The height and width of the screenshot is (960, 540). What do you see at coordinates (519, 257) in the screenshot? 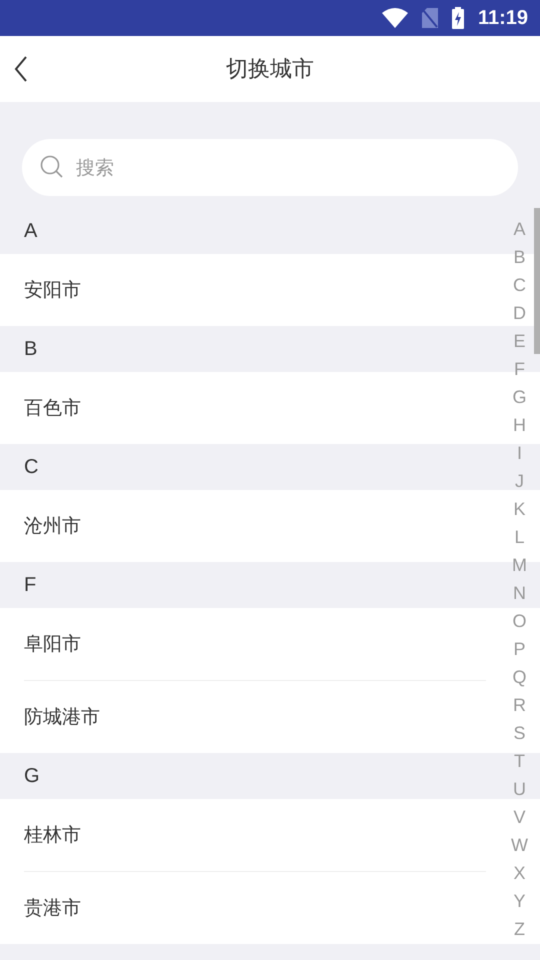
I see `index-letter: B` at bounding box center [519, 257].